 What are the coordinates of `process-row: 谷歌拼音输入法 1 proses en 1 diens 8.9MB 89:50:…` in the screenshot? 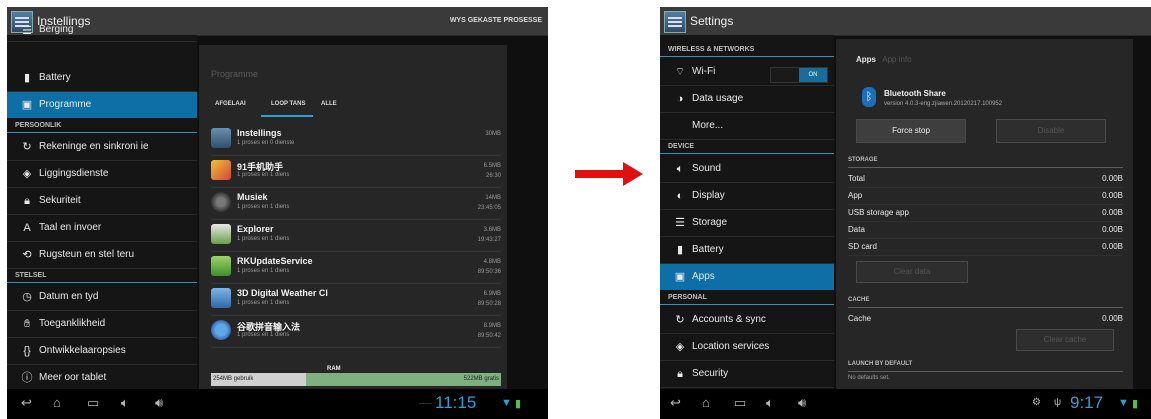 It's located at (356, 332).